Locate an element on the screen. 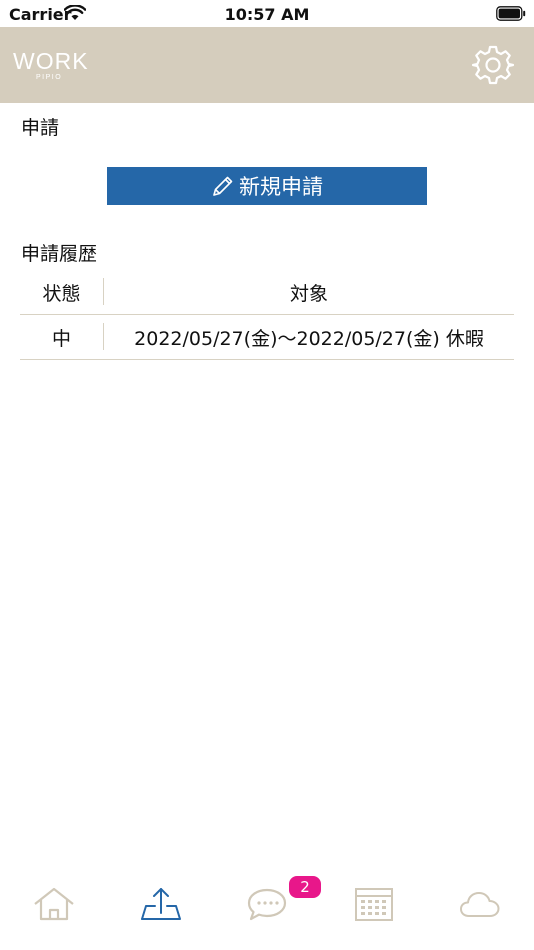  tab-chat is located at coordinates (267, 911).